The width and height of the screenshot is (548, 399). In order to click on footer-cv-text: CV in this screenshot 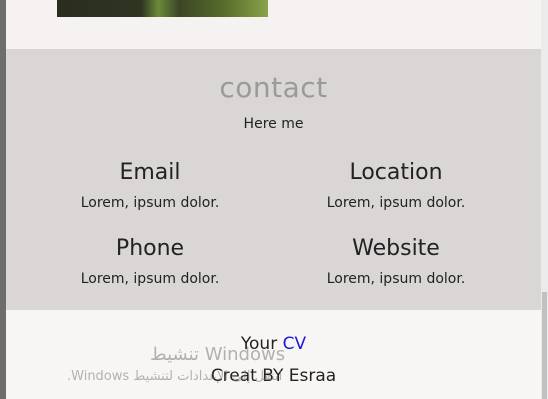, I will do `click(294, 344)`.